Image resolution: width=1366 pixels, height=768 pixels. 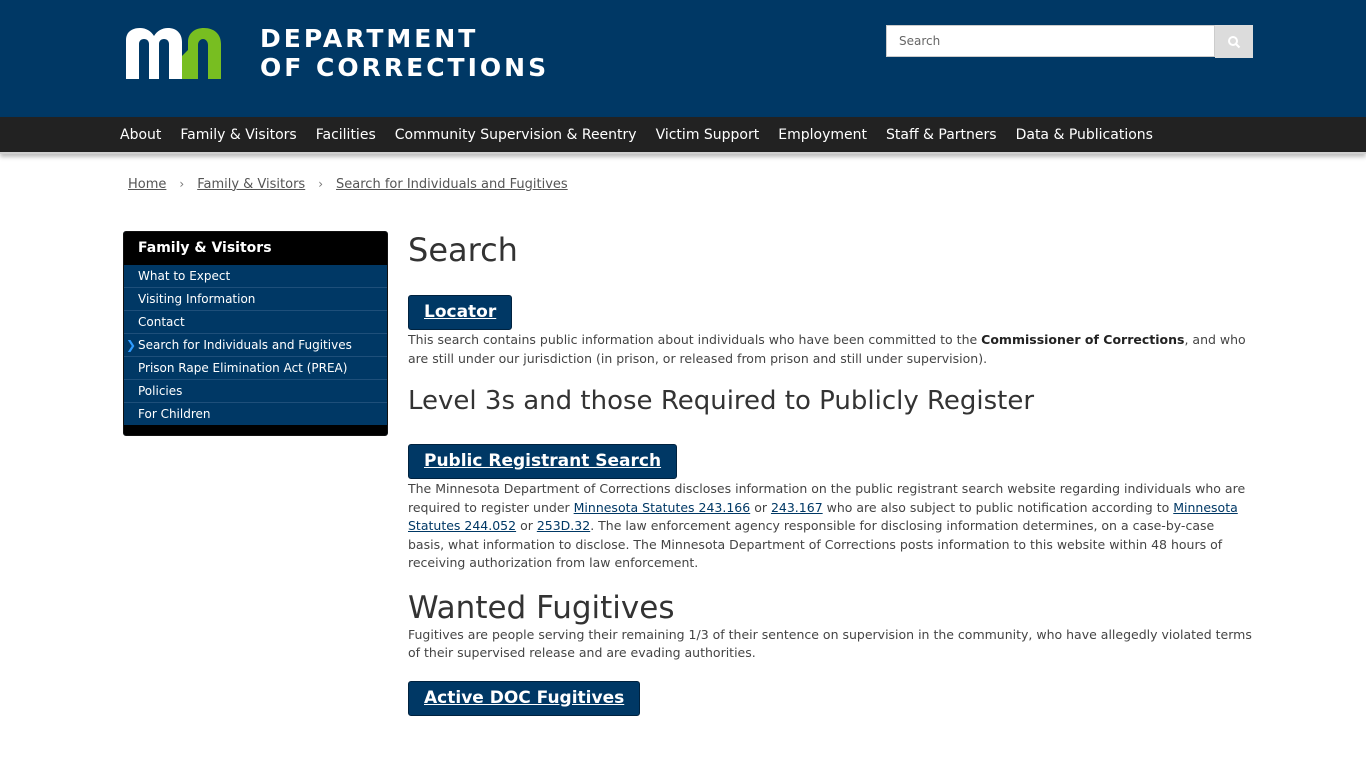 I want to click on breadcrumb-section: Family & Visitors, so click(x=251, y=184).